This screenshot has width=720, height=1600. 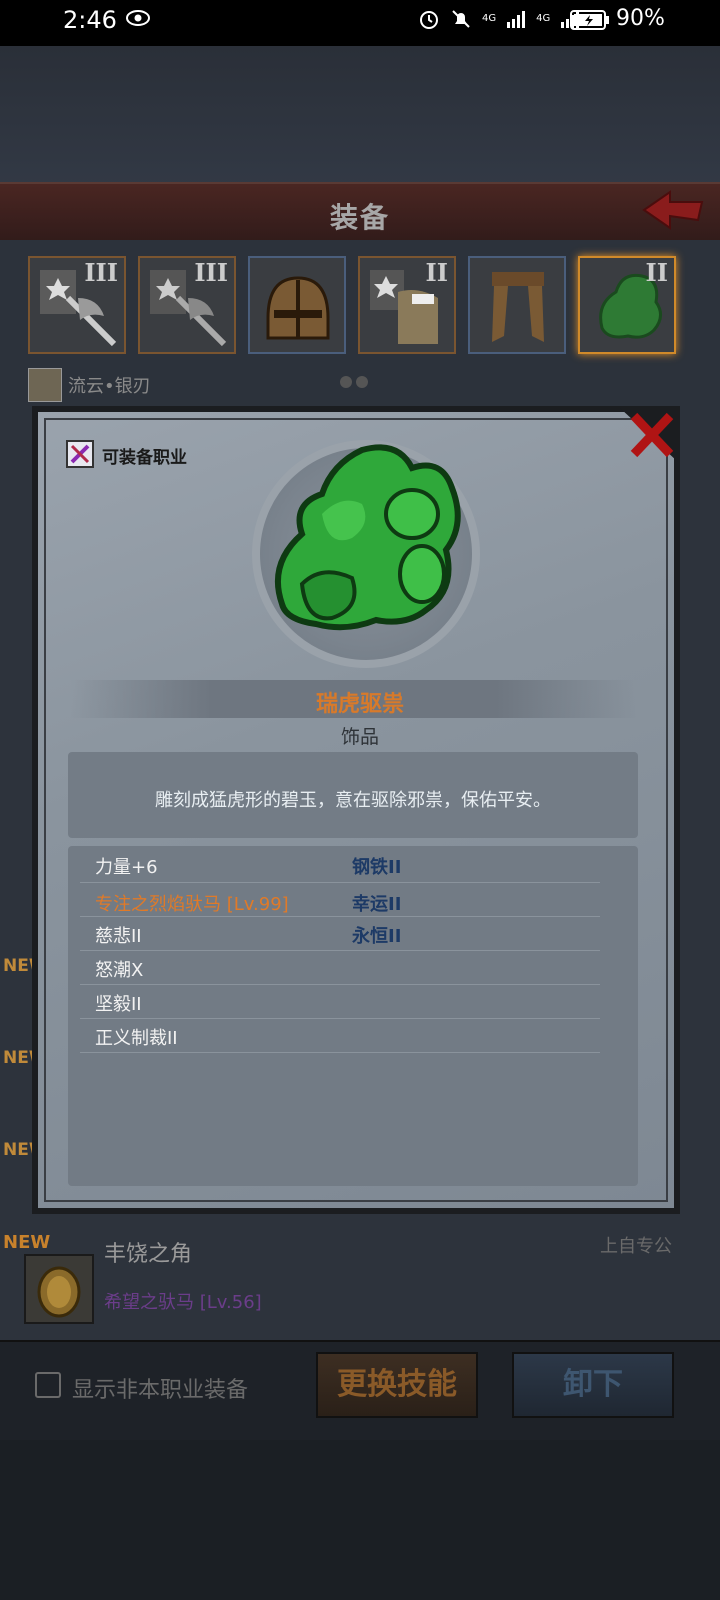 I want to click on equip-slot-6: II, so click(x=627, y=305).